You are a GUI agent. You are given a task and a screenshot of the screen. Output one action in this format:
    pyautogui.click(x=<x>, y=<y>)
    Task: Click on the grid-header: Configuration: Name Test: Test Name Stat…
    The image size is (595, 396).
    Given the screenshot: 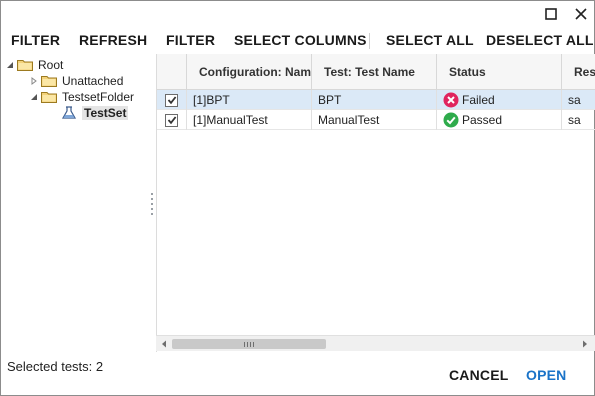 What is the action you would take?
    pyautogui.click(x=376, y=72)
    